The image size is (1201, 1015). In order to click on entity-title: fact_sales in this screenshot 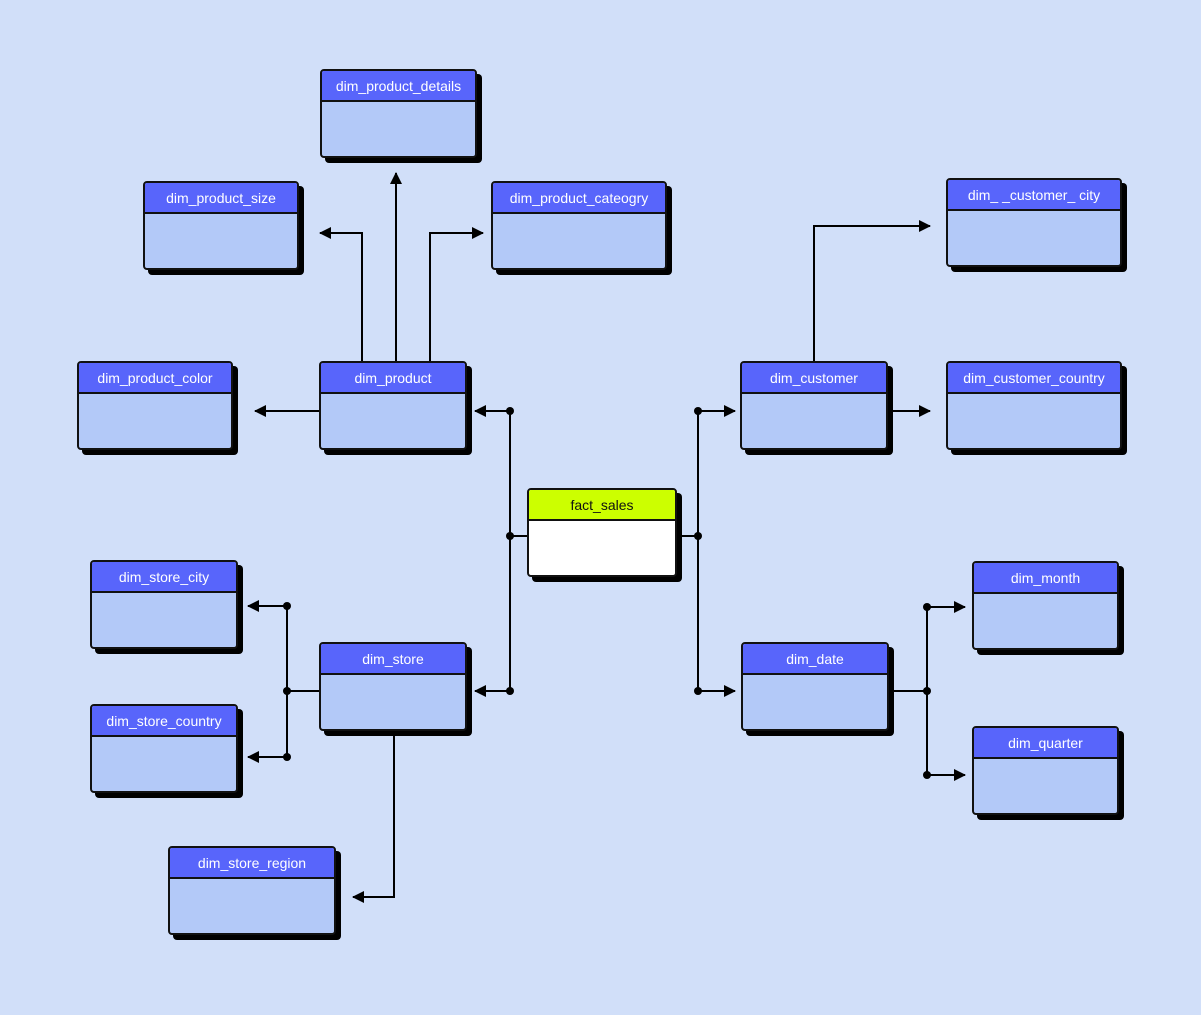, I will do `click(602, 505)`.